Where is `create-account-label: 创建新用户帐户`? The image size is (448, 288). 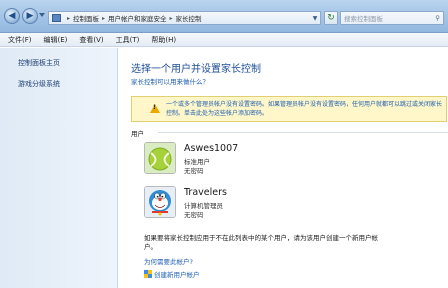
create-account-label: 创建新用户帐户 is located at coordinates (177, 274).